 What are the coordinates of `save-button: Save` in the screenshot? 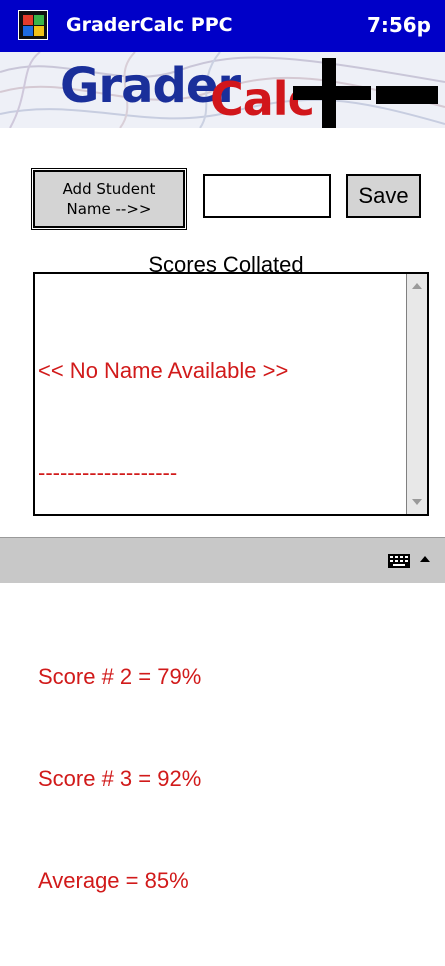 It's located at (383, 196).